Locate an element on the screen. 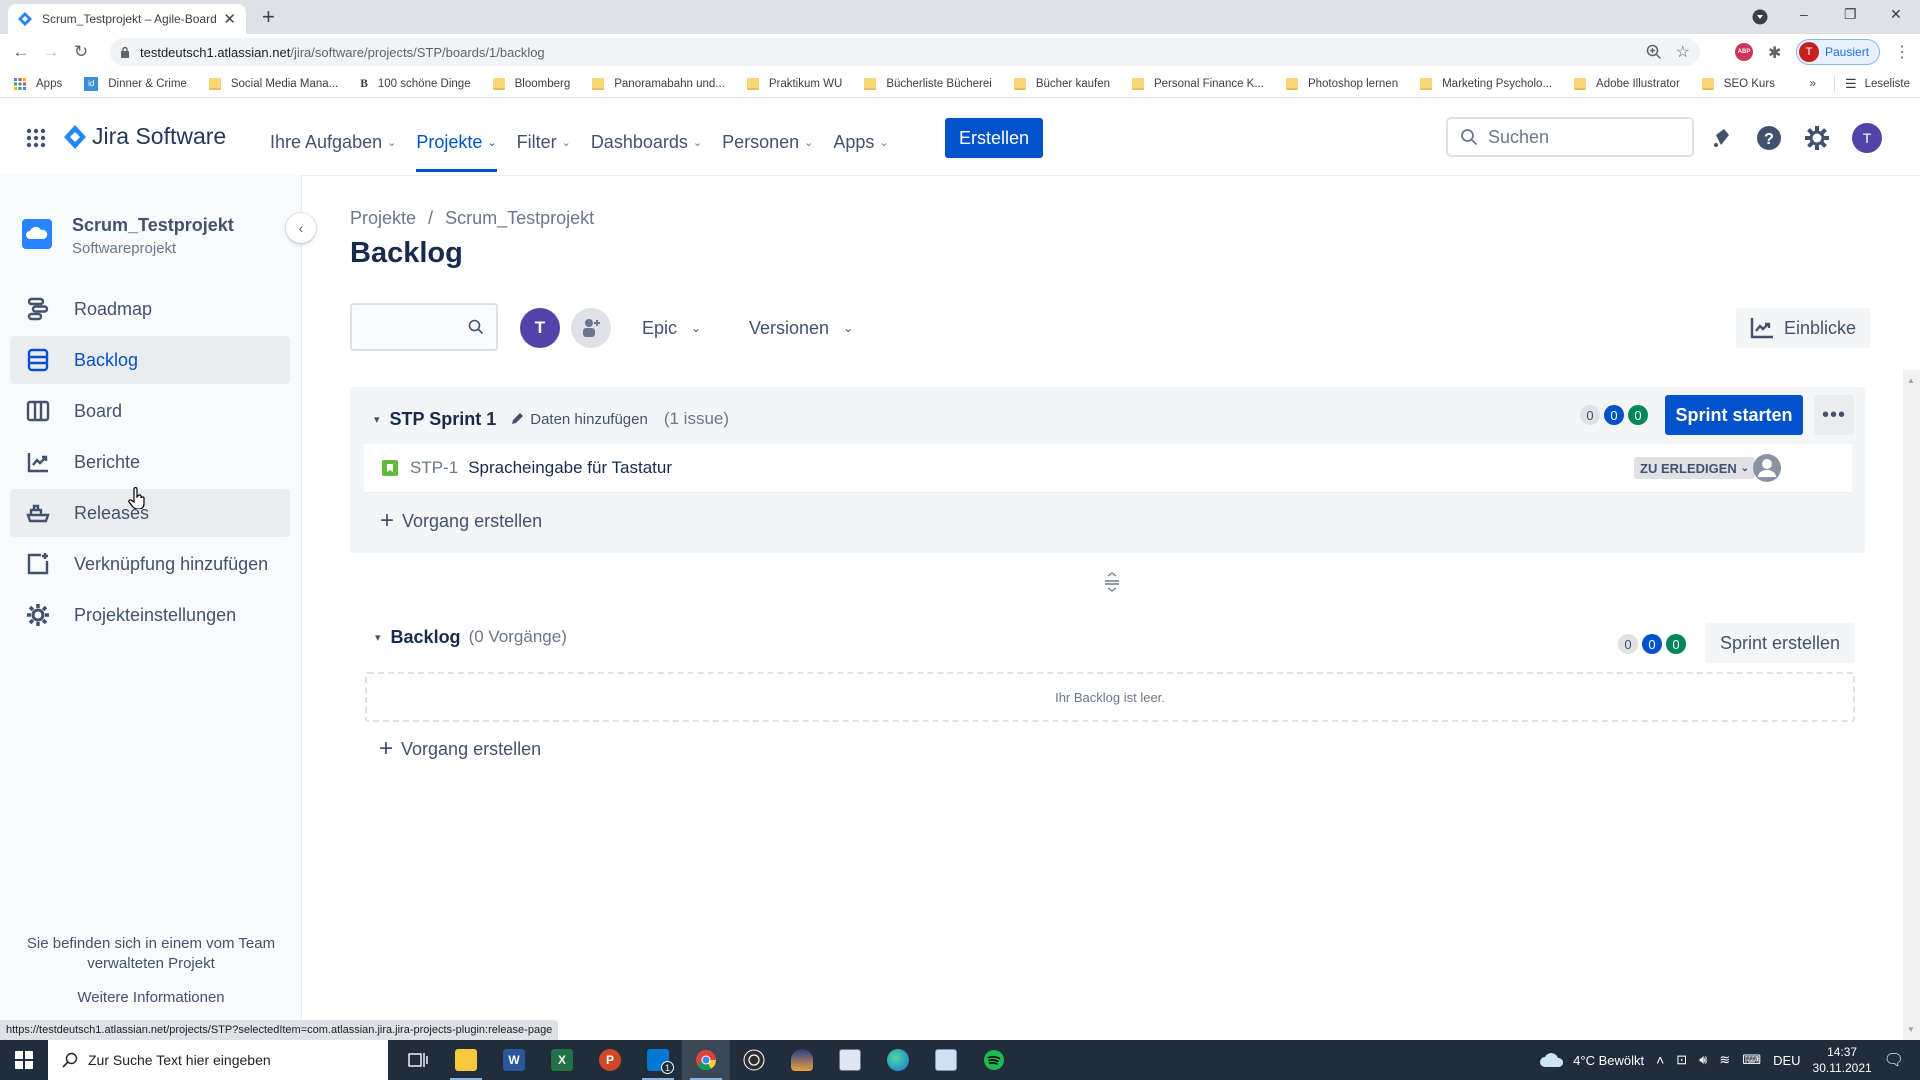  bookmark-apps: Apps is located at coordinates (38, 83).